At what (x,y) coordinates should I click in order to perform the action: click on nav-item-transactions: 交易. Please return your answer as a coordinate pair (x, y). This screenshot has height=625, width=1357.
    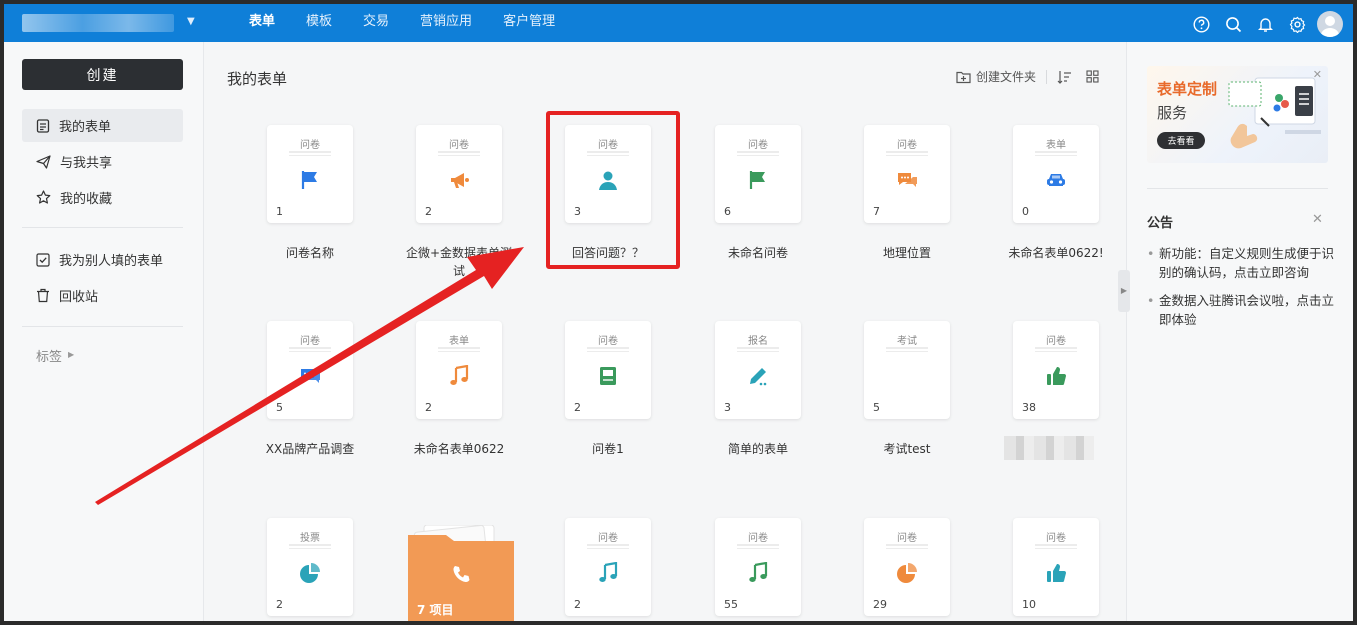
    Looking at the image, I should click on (376, 23).